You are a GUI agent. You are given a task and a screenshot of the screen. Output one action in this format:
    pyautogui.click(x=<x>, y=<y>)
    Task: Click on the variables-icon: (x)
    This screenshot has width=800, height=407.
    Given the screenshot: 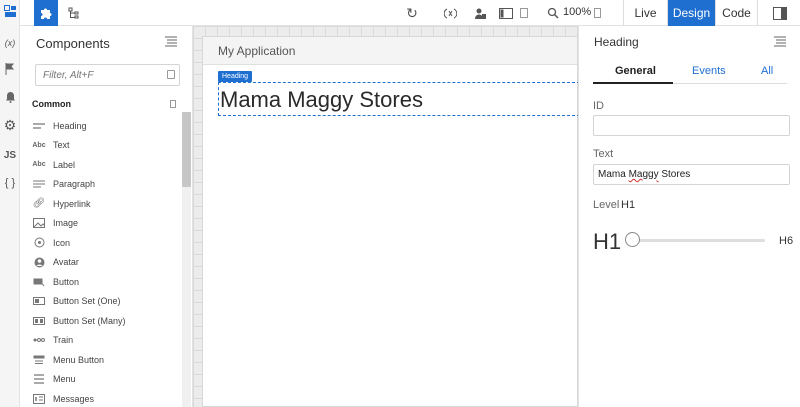 What is the action you would take?
    pyautogui.click(x=10, y=43)
    